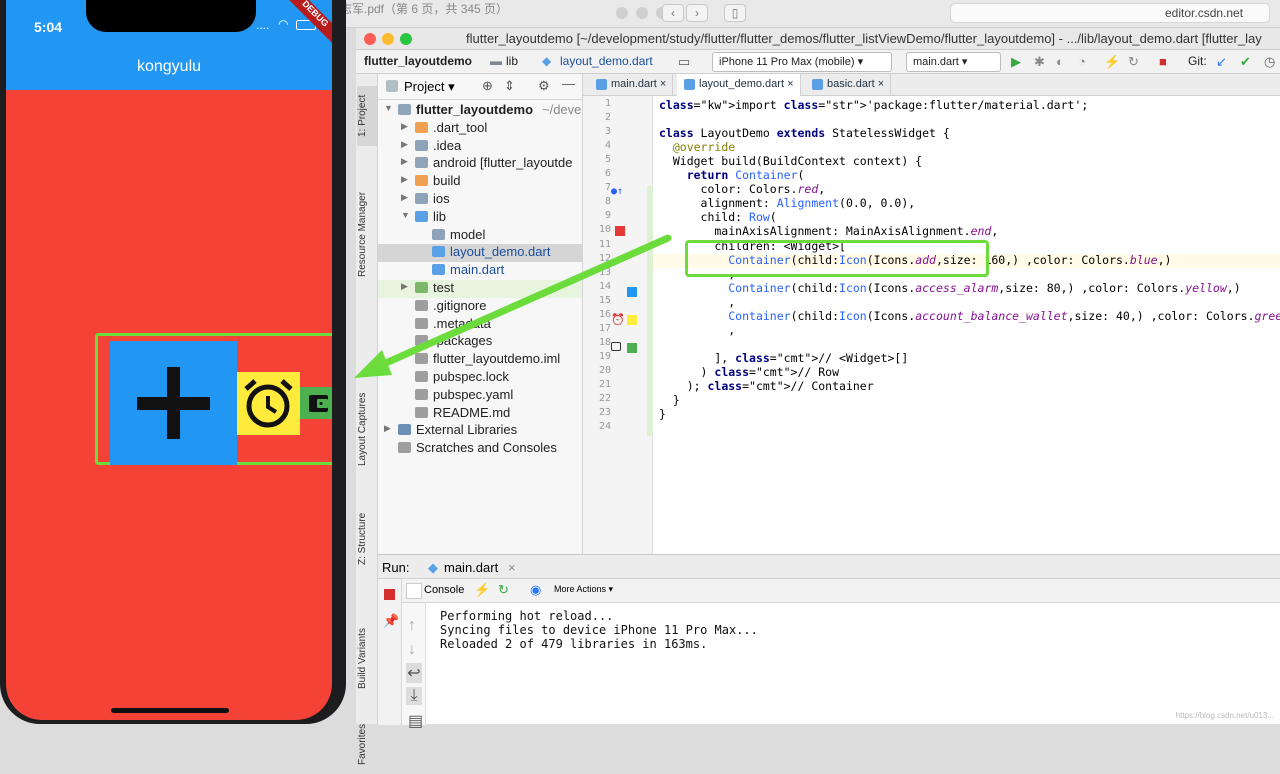  I want to click on side-tab-favorites: Favorites, so click(367, 744).